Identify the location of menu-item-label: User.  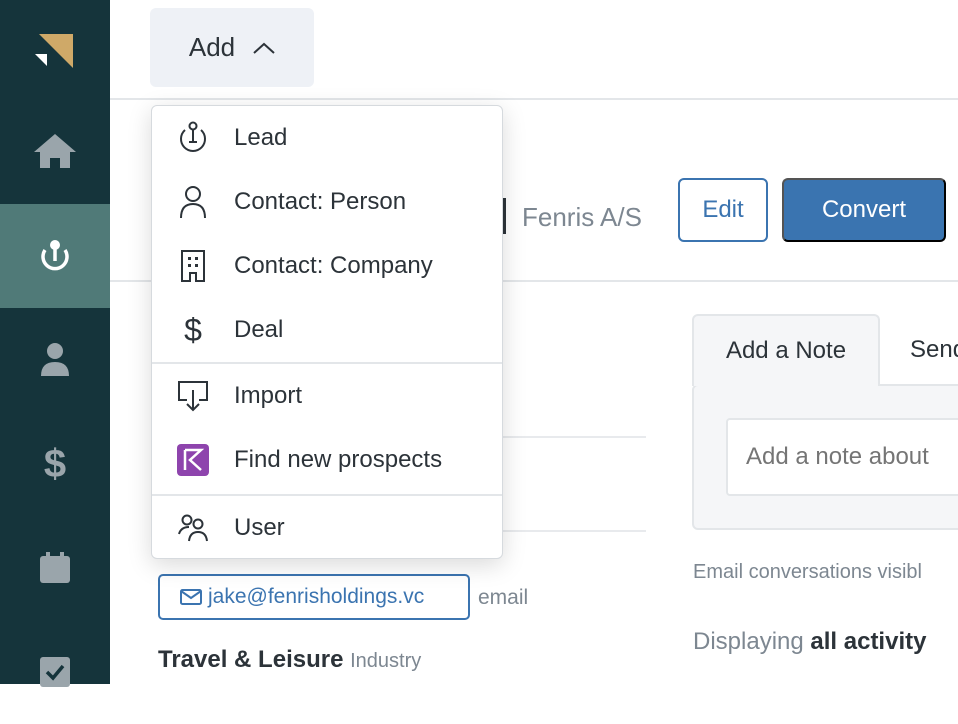
(259, 527).